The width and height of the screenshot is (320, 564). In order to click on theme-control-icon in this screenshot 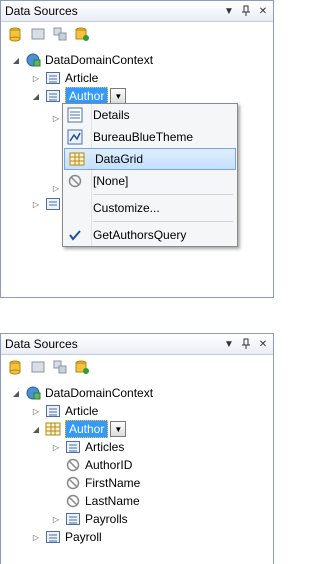, I will do `click(75, 137)`.